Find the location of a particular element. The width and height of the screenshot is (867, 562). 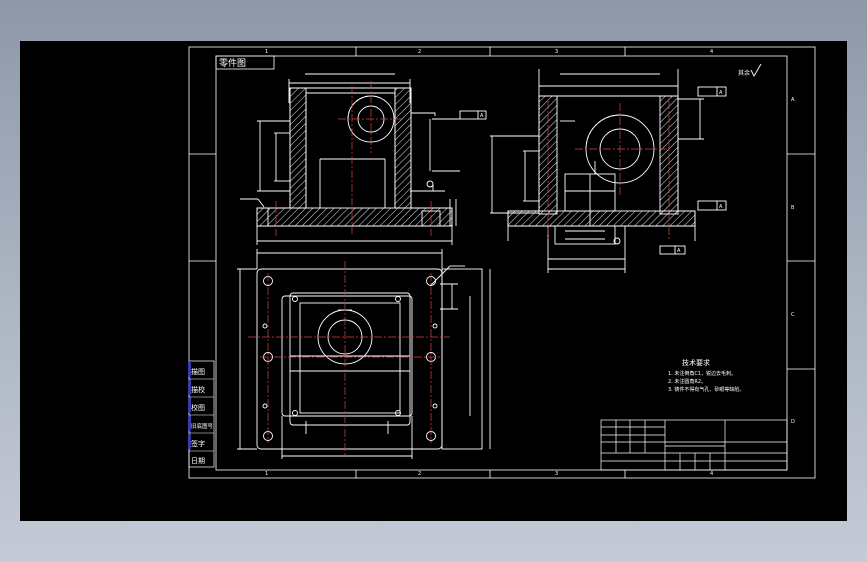

datum-label-side-top: A is located at coordinates (721, 93).